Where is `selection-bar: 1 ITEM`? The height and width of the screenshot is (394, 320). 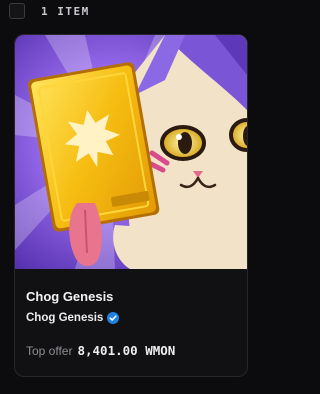
selection-bar: 1 ITEM is located at coordinates (49, 11).